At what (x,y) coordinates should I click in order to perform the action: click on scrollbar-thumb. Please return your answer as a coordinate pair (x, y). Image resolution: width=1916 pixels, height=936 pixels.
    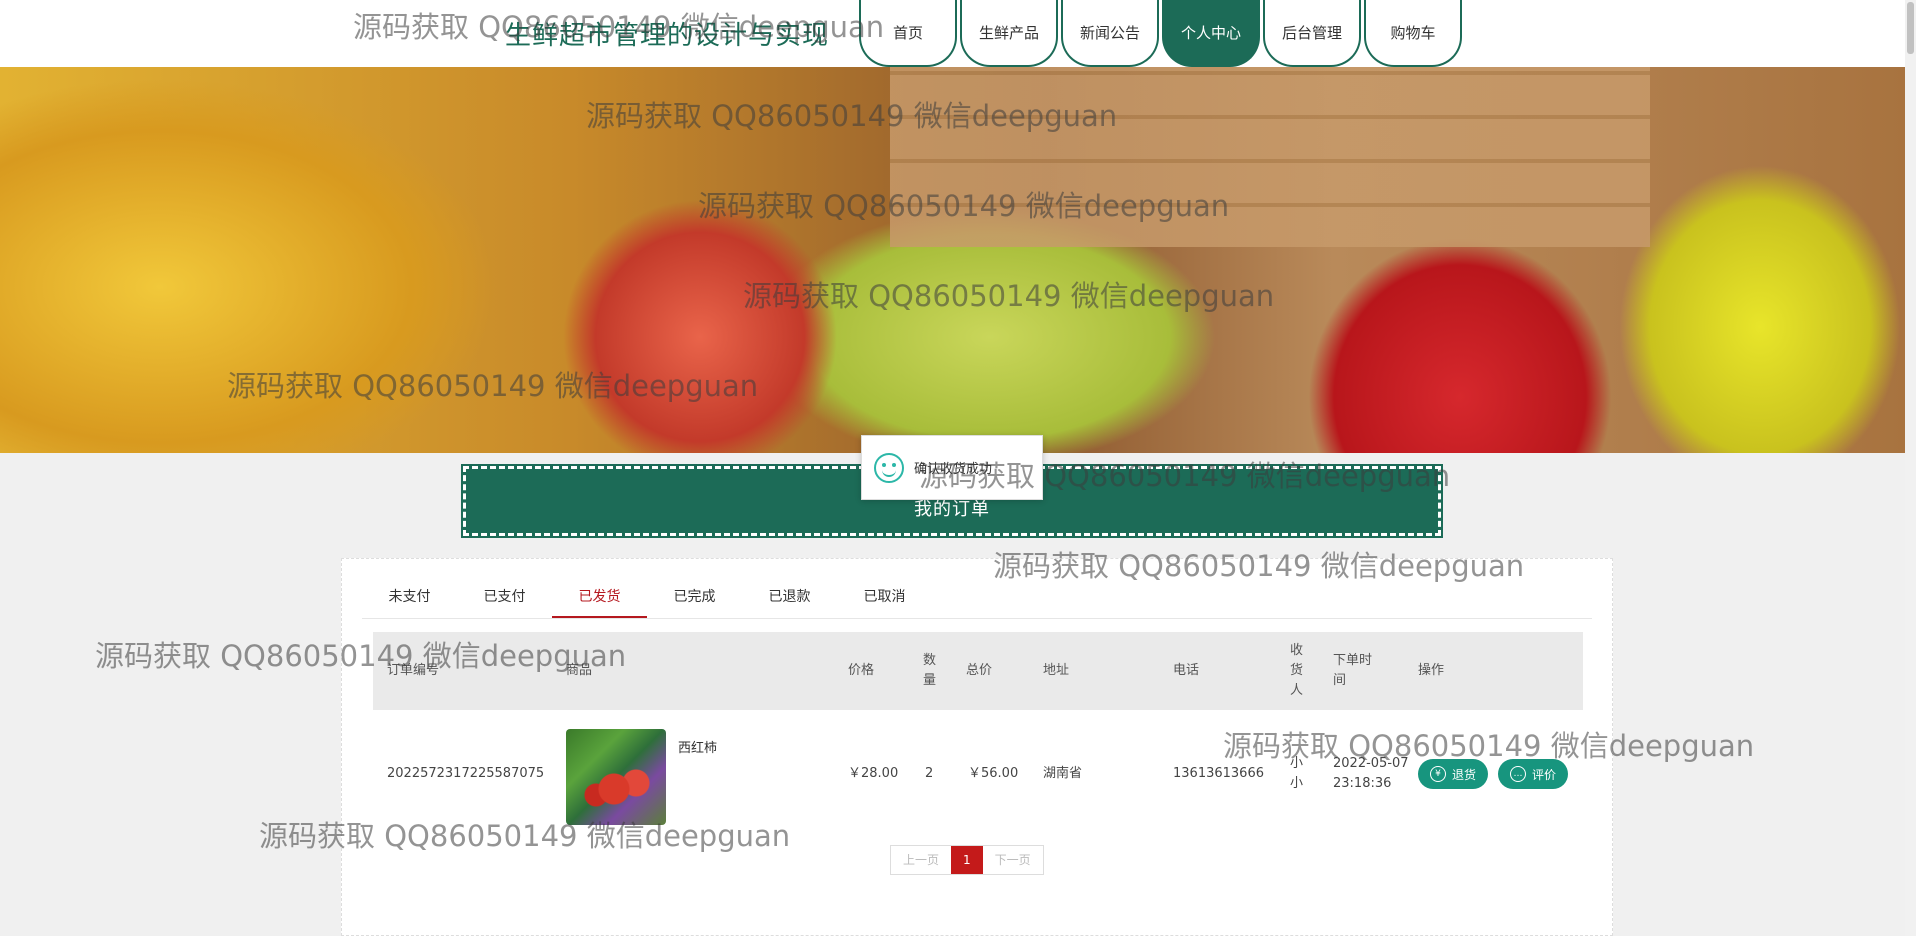
    Looking at the image, I should click on (1910, 28).